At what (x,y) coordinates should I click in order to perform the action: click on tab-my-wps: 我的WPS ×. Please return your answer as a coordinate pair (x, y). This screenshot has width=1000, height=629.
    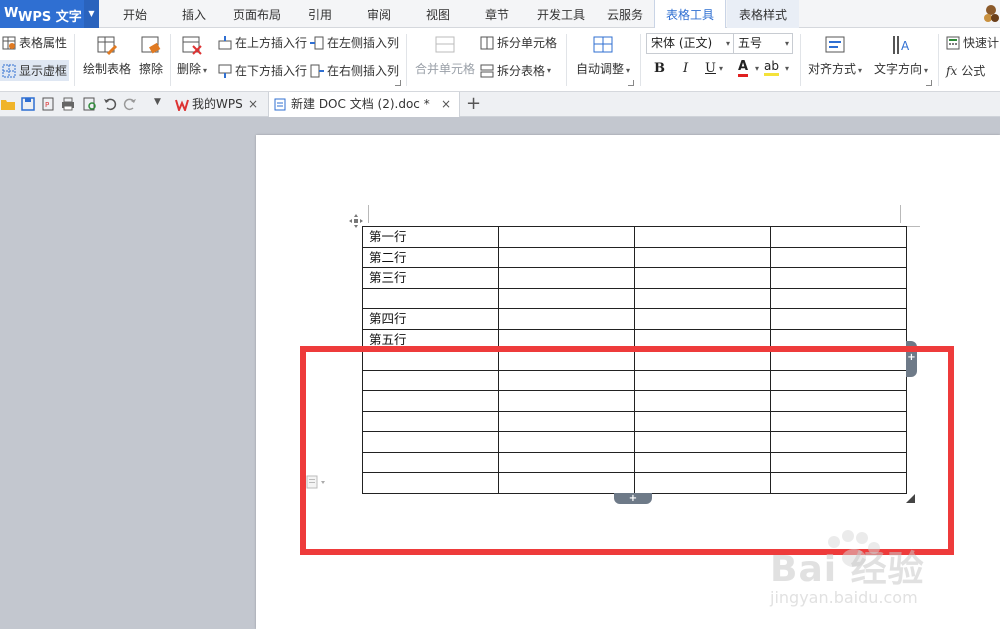
    Looking at the image, I should click on (218, 104).